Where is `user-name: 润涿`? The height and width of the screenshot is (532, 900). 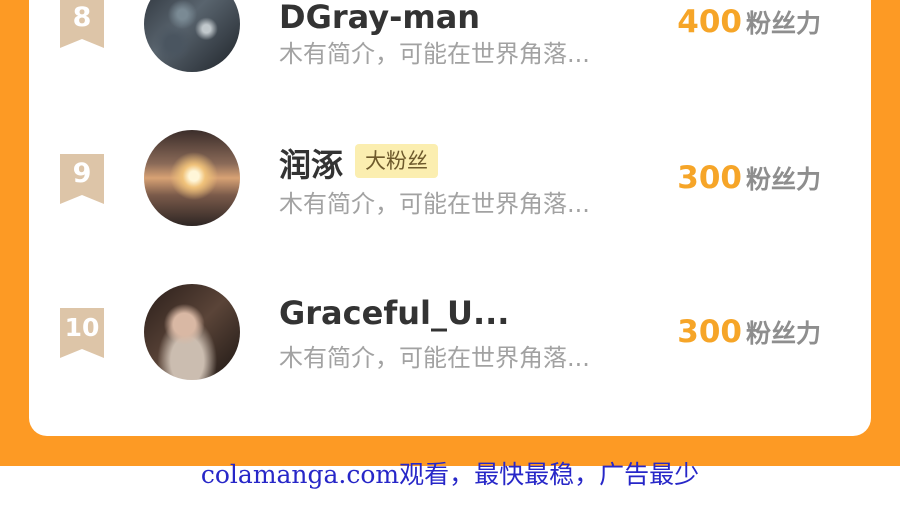 user-name: 润涿 is located at coordinates (311, 163).